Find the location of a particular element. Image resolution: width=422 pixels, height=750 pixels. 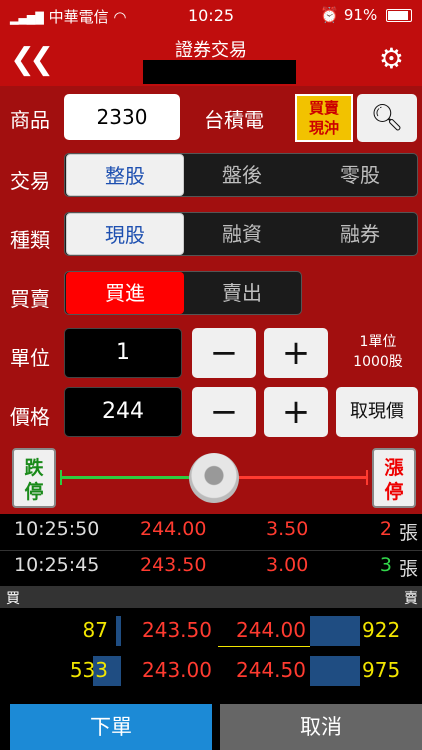

battery-indicator: ⏰ 91% is located at coordinates (366, 15).